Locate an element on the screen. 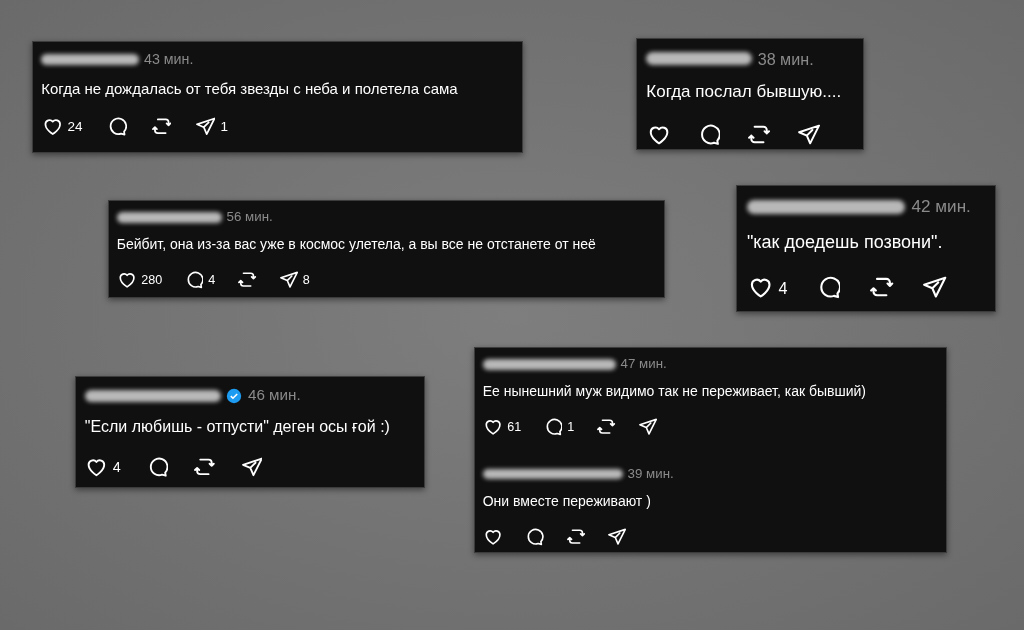 This screenshot has height=630, width=1024. comment-text: Они вместе переживают ) is located at coordinates (567, 502).